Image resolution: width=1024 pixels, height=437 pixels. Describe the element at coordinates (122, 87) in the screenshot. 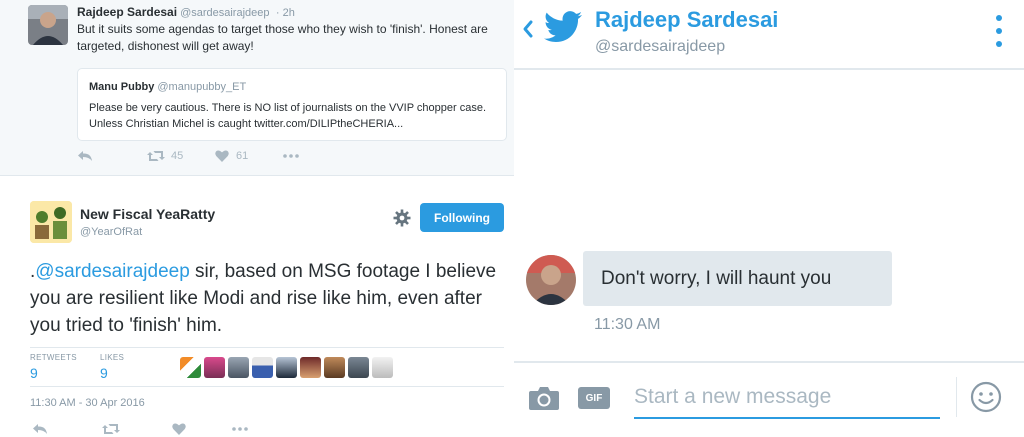

I see `quoted-author-name: Manu Pubby` at that location.